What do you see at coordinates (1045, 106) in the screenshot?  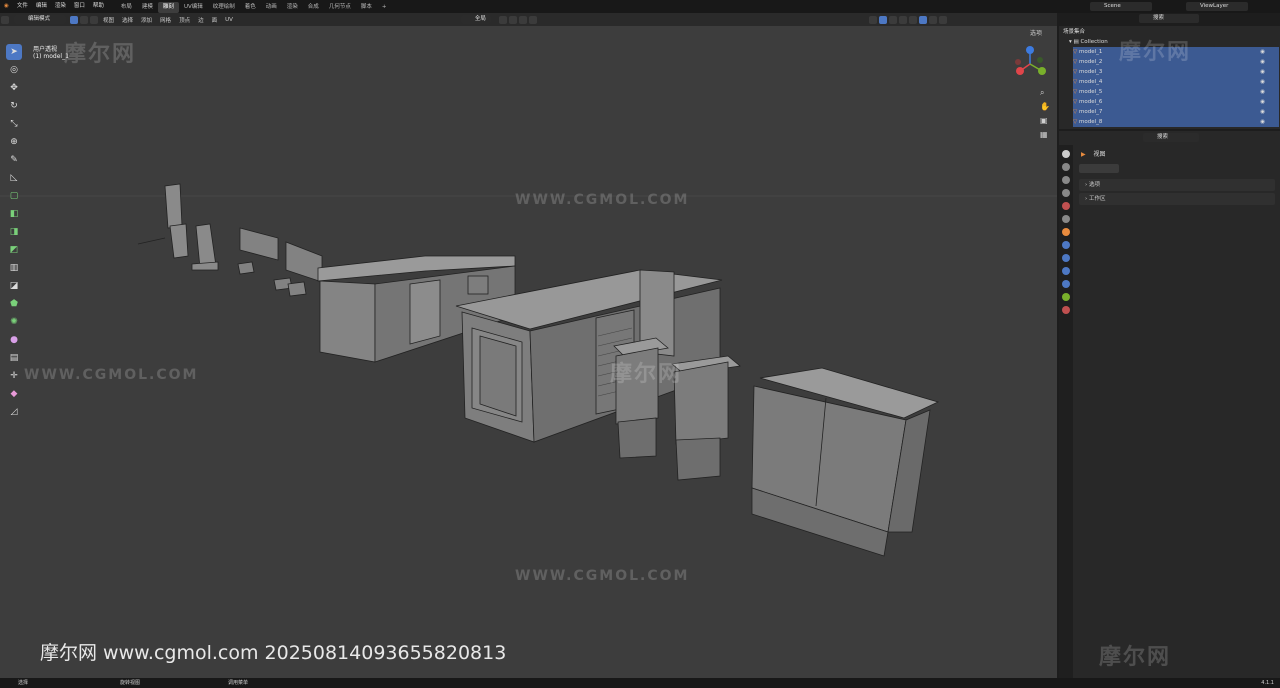 I see `pan-hand-icon: ✋` at bounding box center [1045, 106].